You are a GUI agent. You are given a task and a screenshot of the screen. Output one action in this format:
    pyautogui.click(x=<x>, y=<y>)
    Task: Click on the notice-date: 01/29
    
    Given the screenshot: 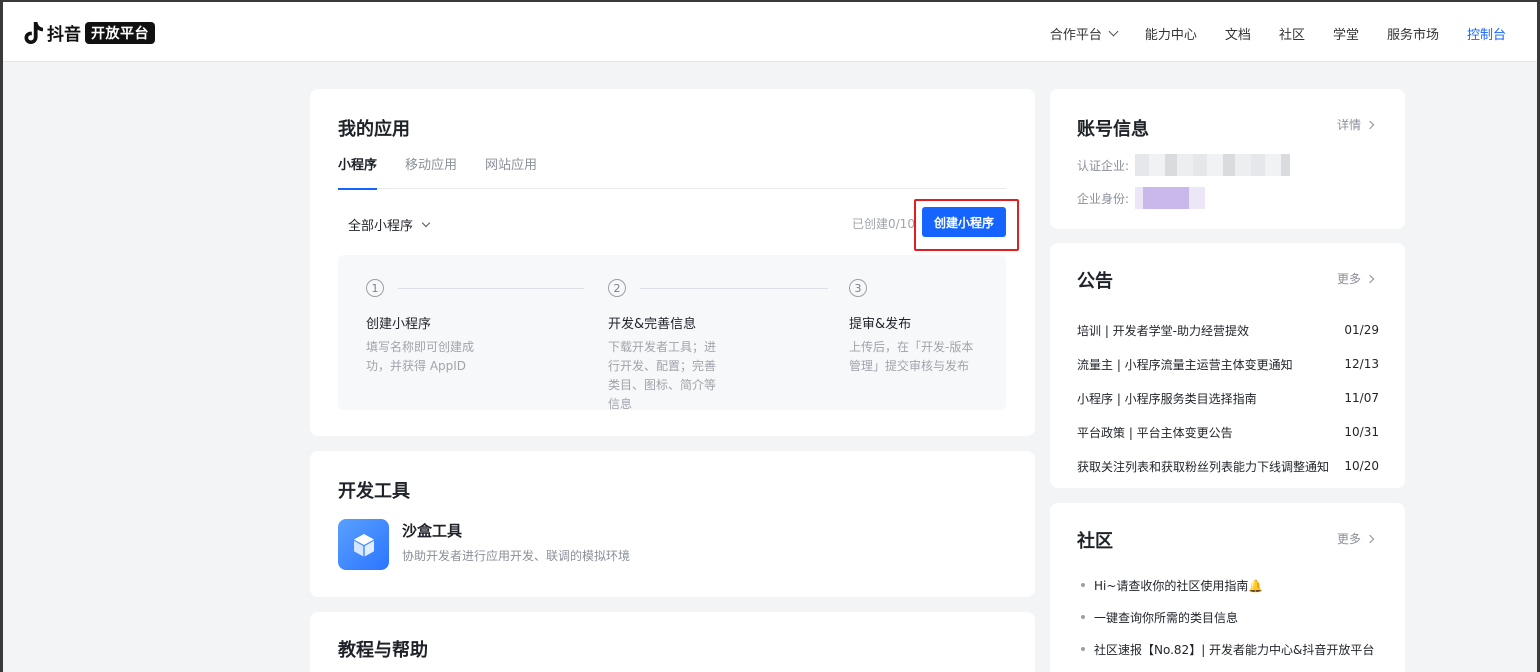 What is the action you would take?
    pyautogui.click(x=1361, y=330)
    